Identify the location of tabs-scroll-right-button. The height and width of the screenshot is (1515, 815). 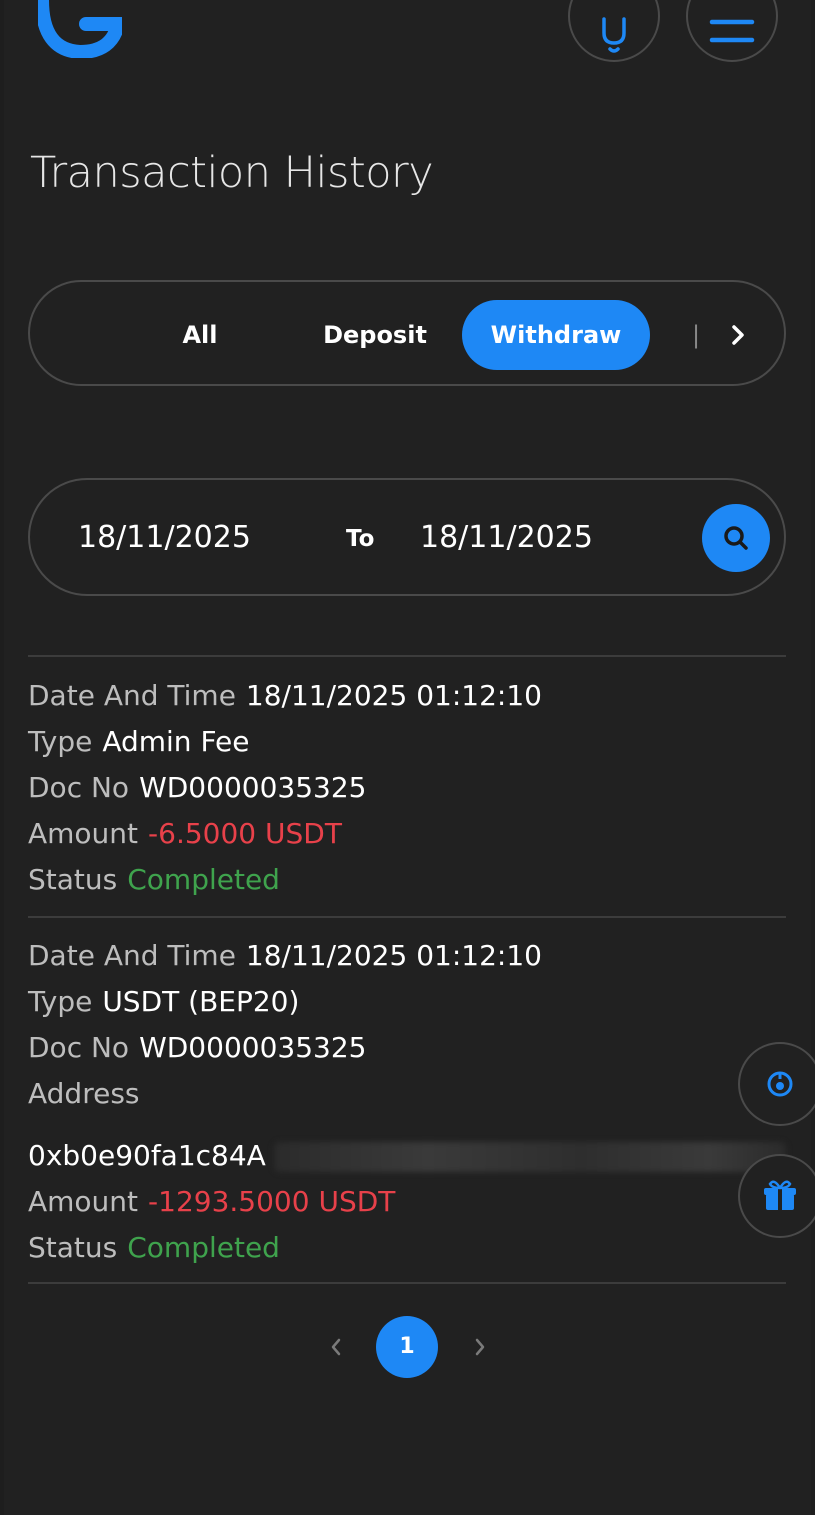
(738, 335).